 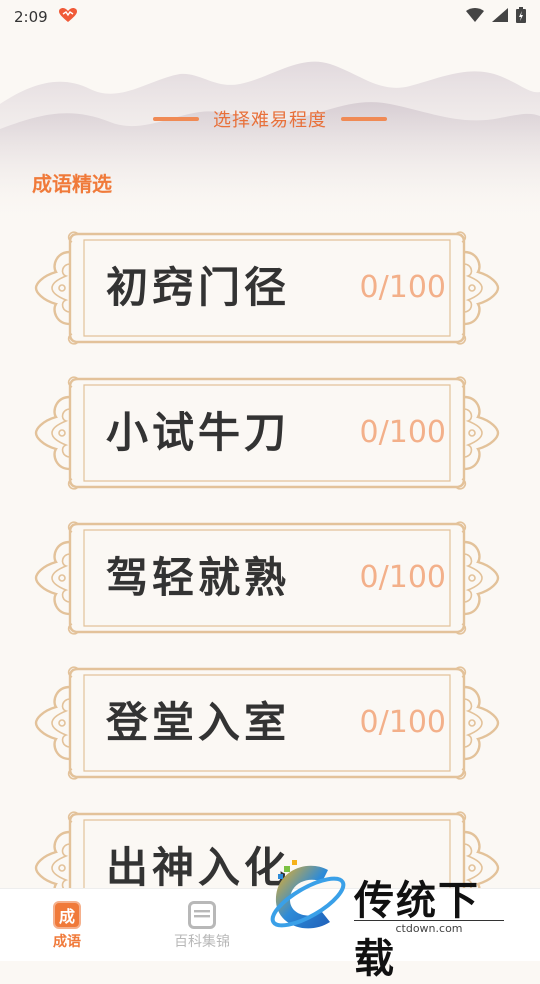 I want to click on watermark-logo: 传统下载 ctdown.com, so click(x=391, y=921).